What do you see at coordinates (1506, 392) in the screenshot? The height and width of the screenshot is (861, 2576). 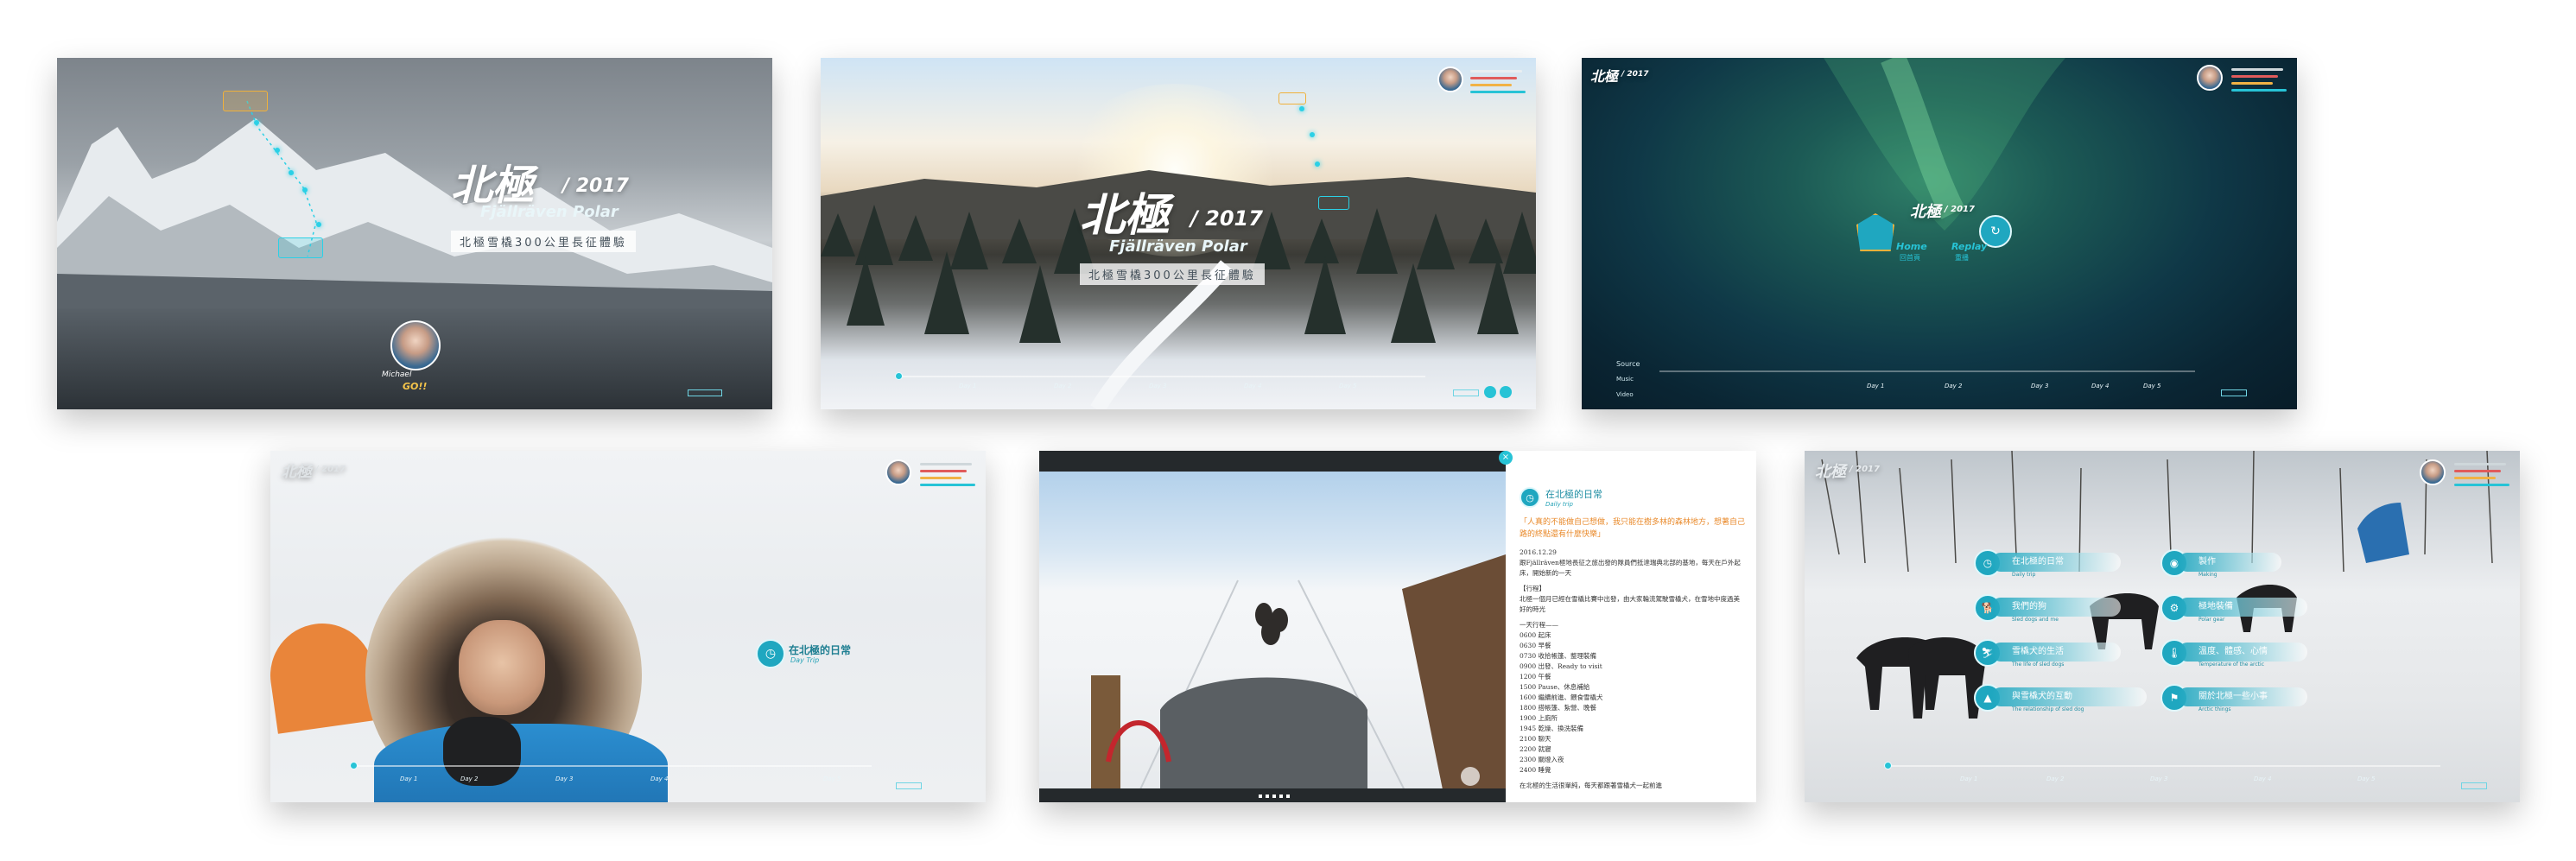 I see `share-icon` at bounding box center [1506, 392].